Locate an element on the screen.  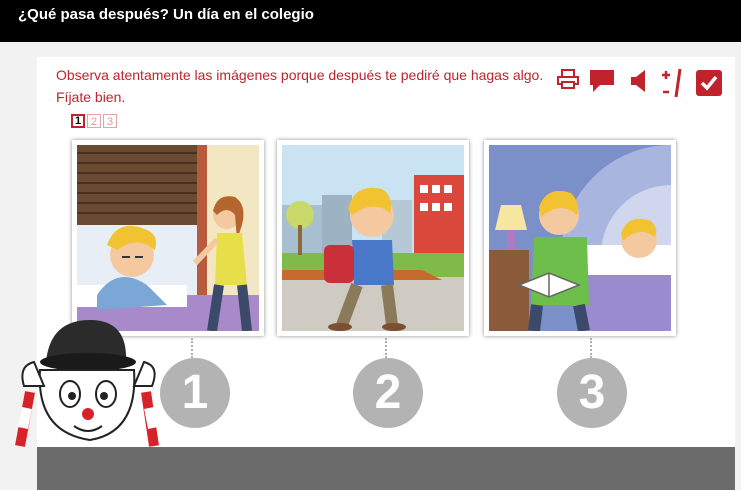
toolbar is located at coordinates (641, 83).